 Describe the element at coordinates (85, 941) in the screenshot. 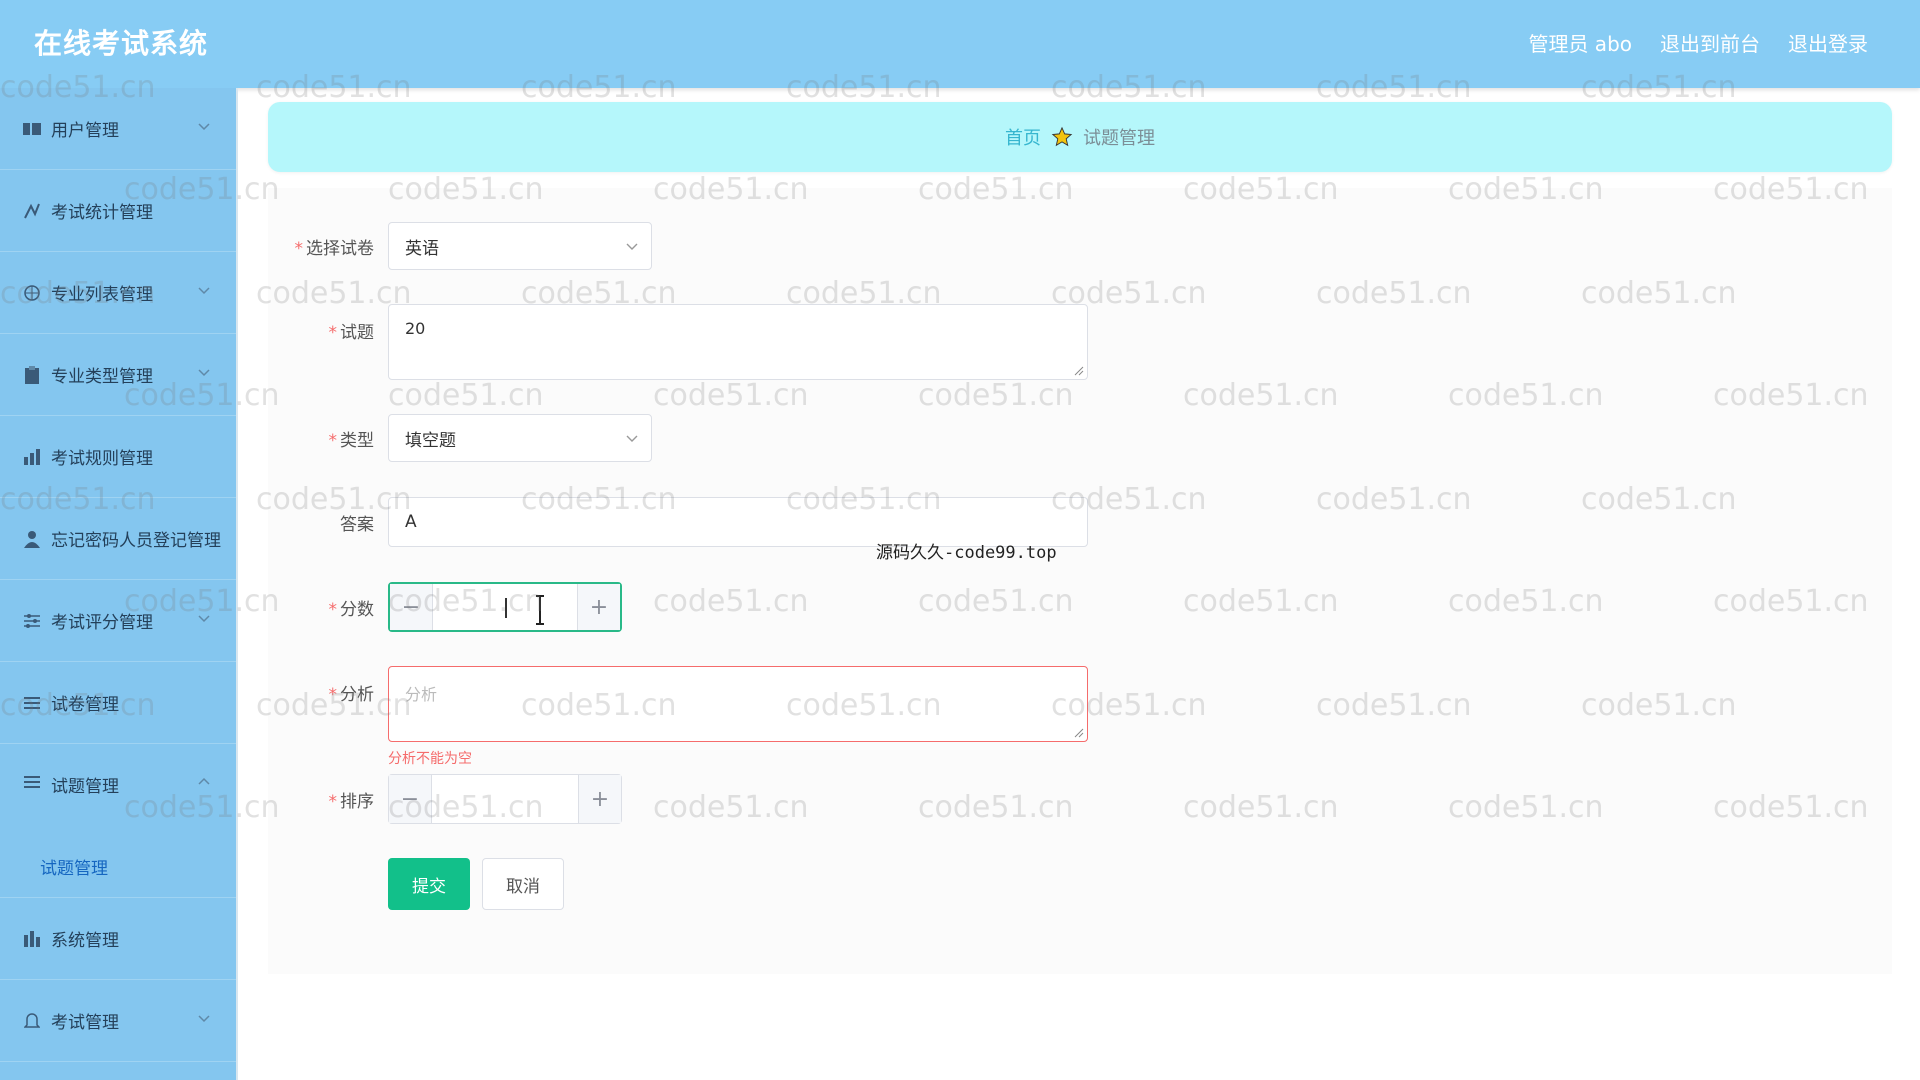

I see `sidebar-item-label: 系统管理` at that location.